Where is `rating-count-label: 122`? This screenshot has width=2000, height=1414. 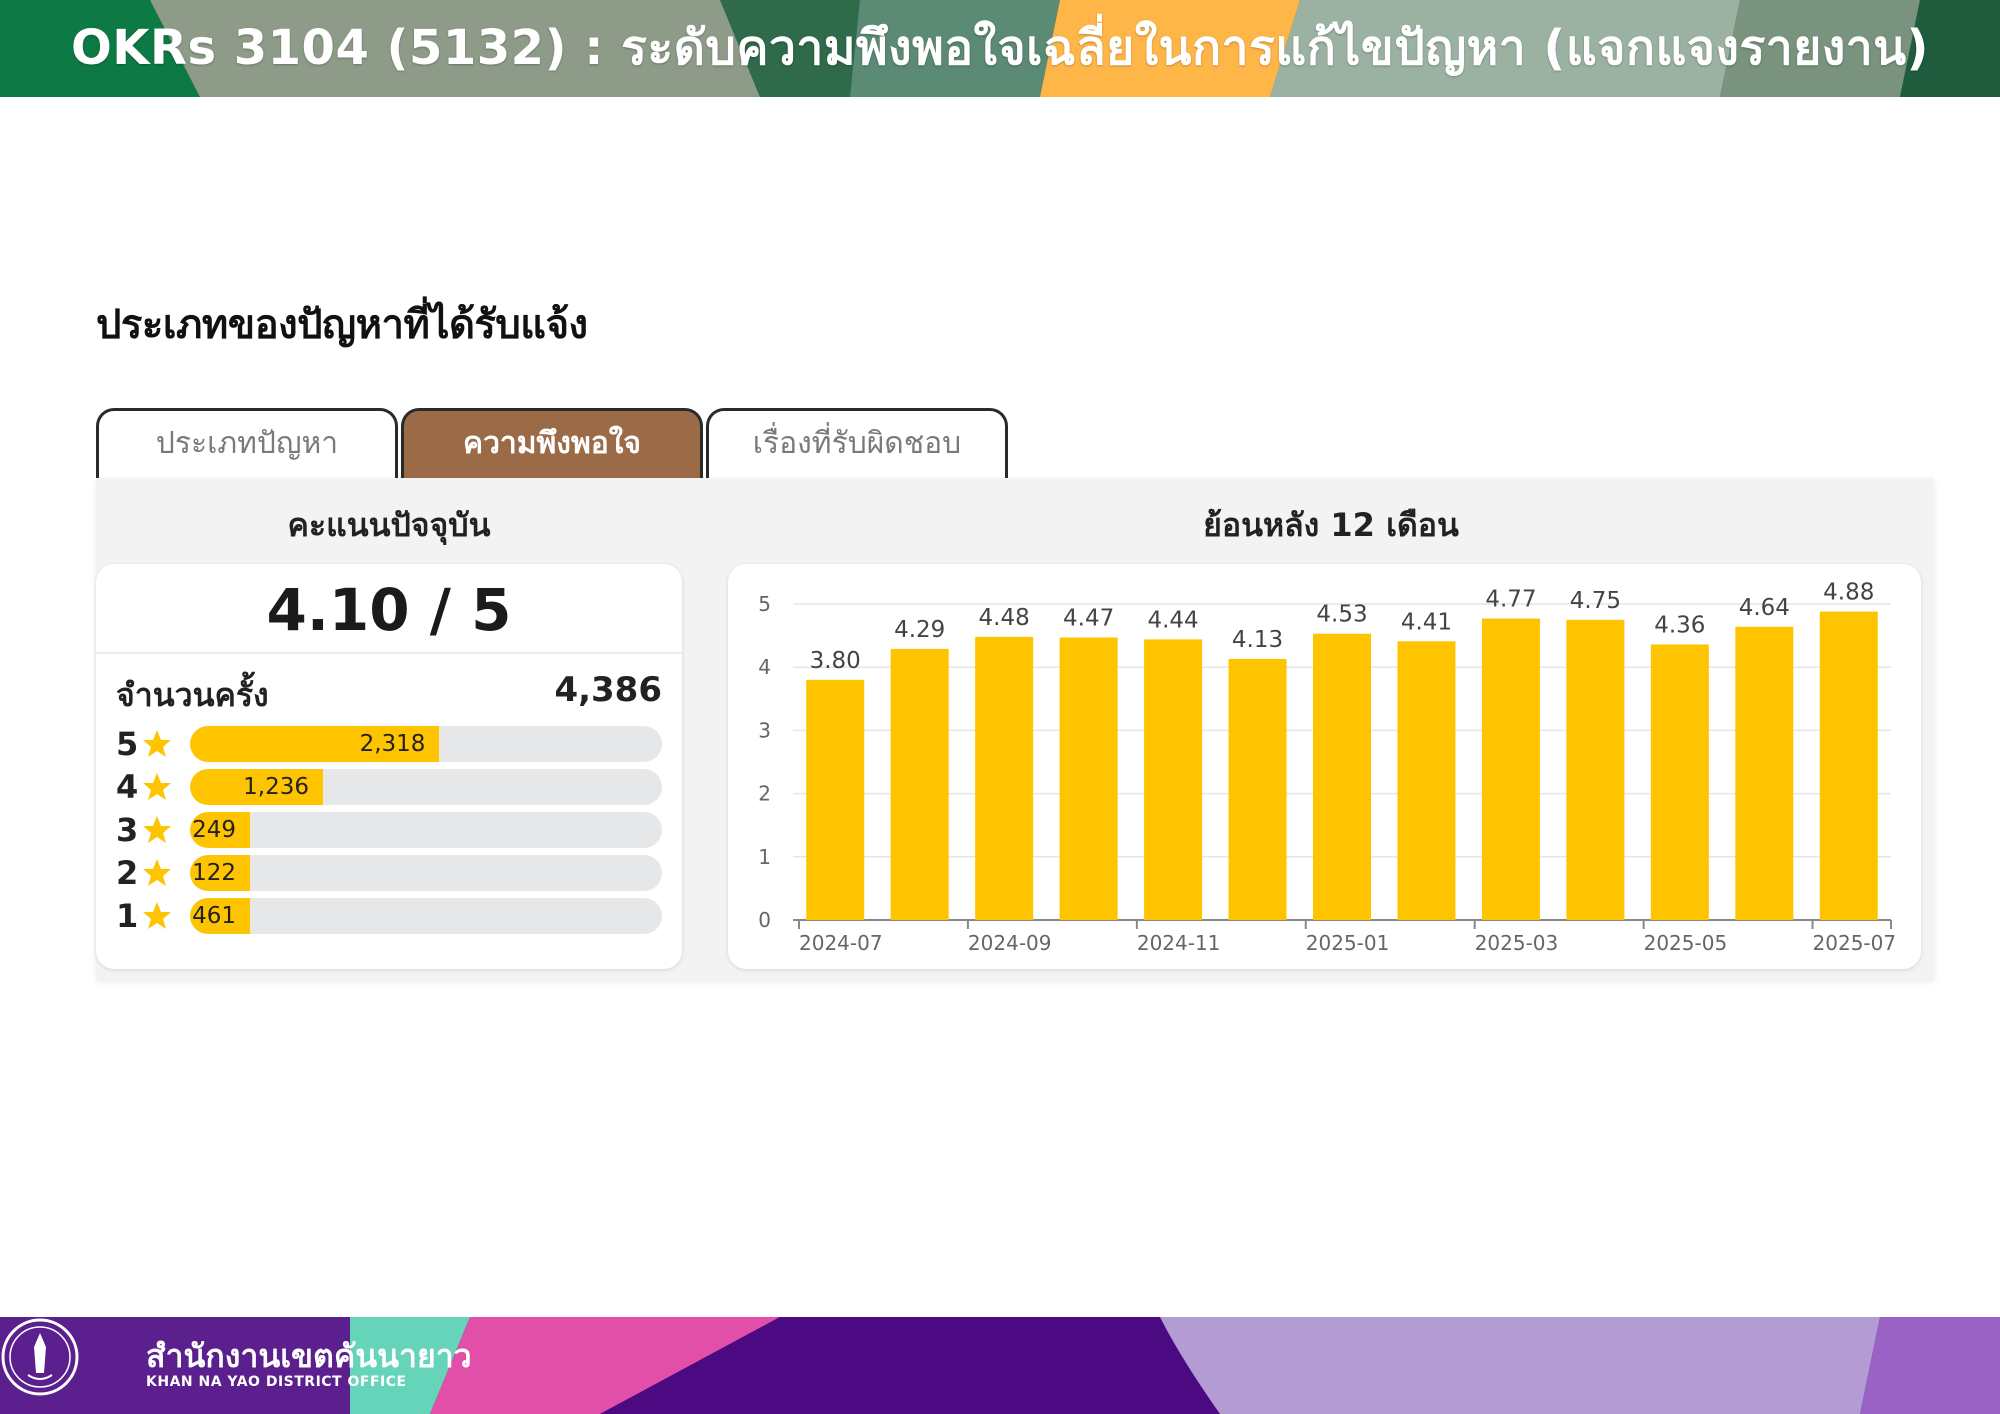 rating-count-label: 122 is located at coordinates (214, 873).